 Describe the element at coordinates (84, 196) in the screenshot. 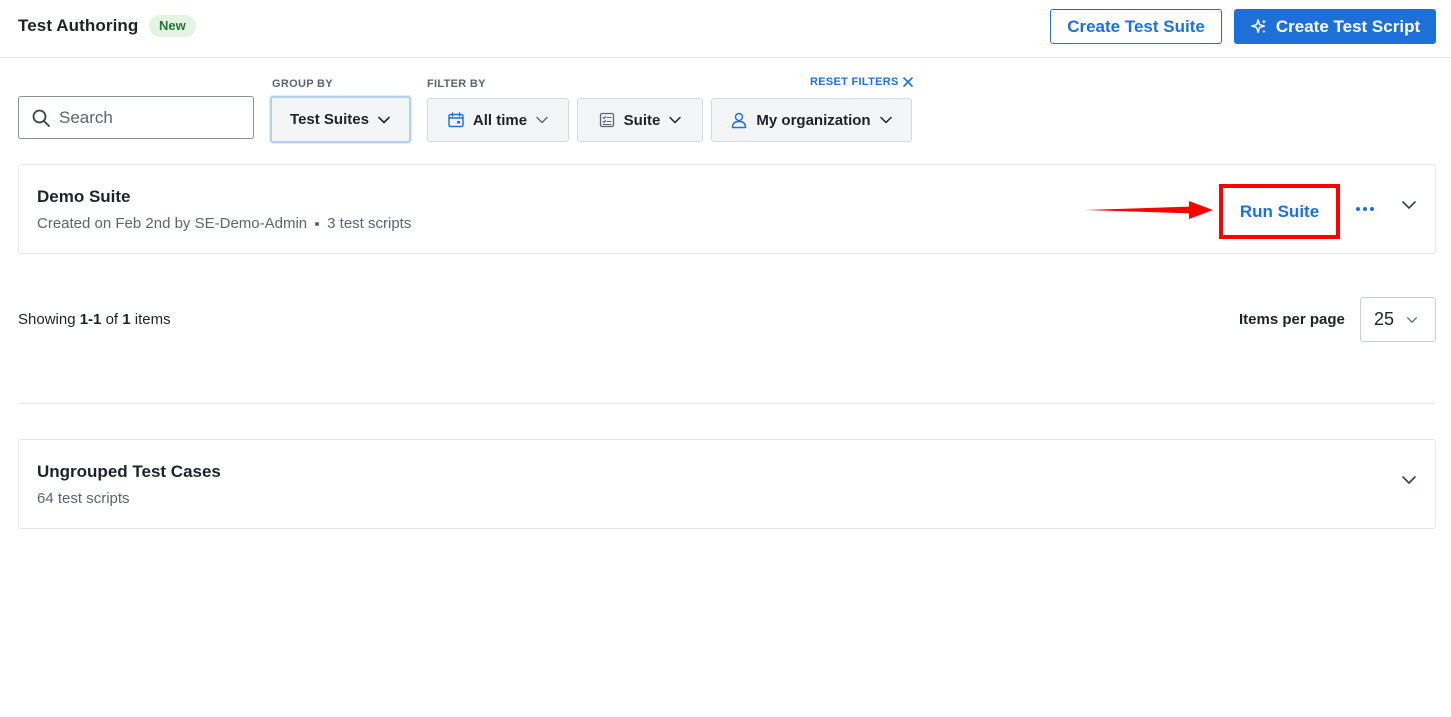

I see `suite-title: Demo Suite` at that location.